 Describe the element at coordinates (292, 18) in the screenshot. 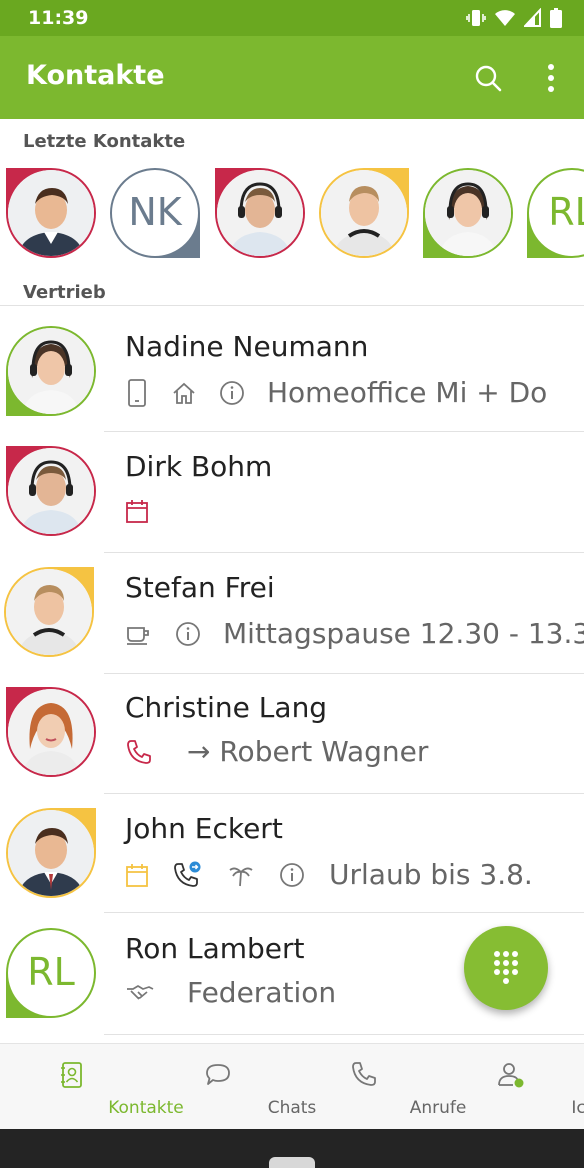

I see `status-bar: 11:39` at that location.